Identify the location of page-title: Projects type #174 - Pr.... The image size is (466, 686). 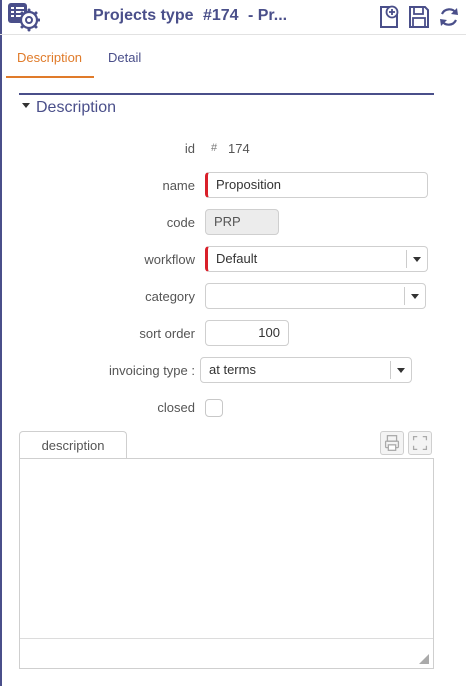
(192, 16).